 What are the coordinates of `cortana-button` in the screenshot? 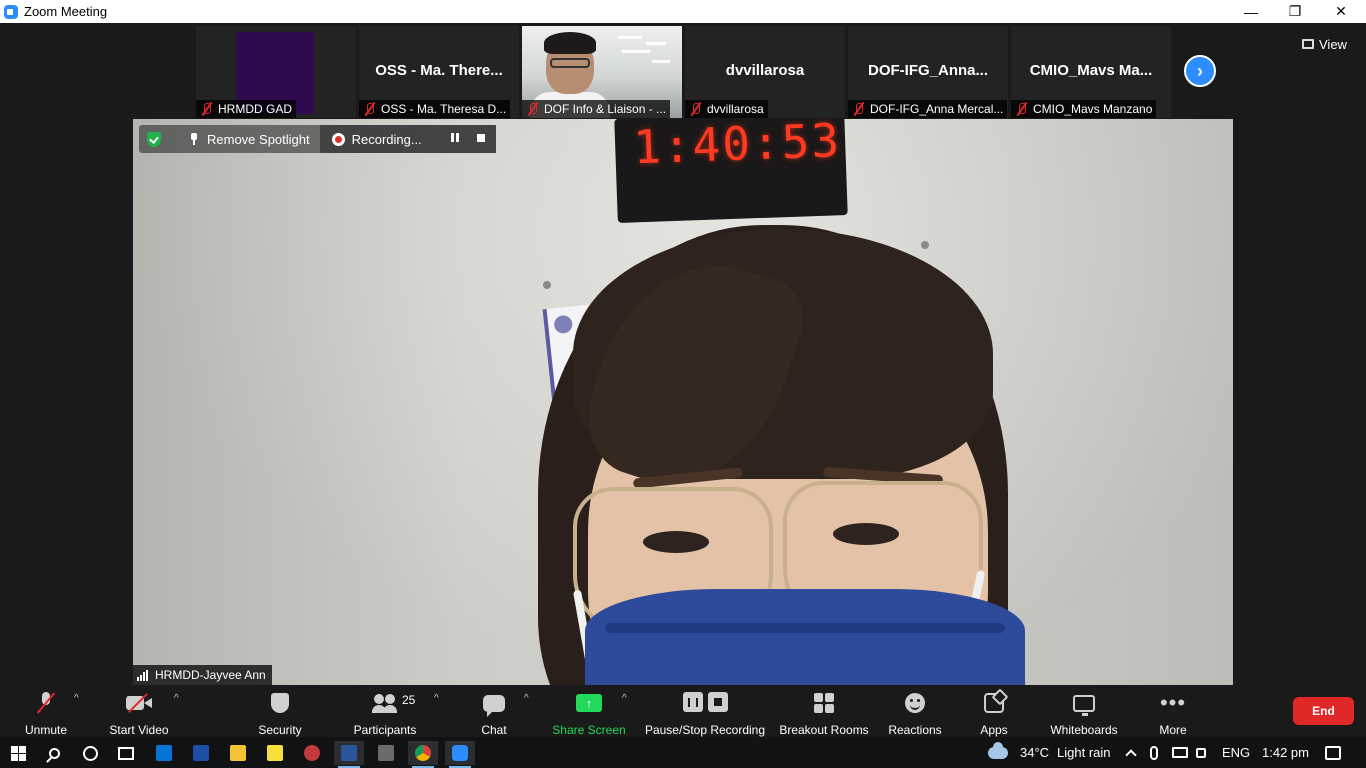 It's located at (90, 753).